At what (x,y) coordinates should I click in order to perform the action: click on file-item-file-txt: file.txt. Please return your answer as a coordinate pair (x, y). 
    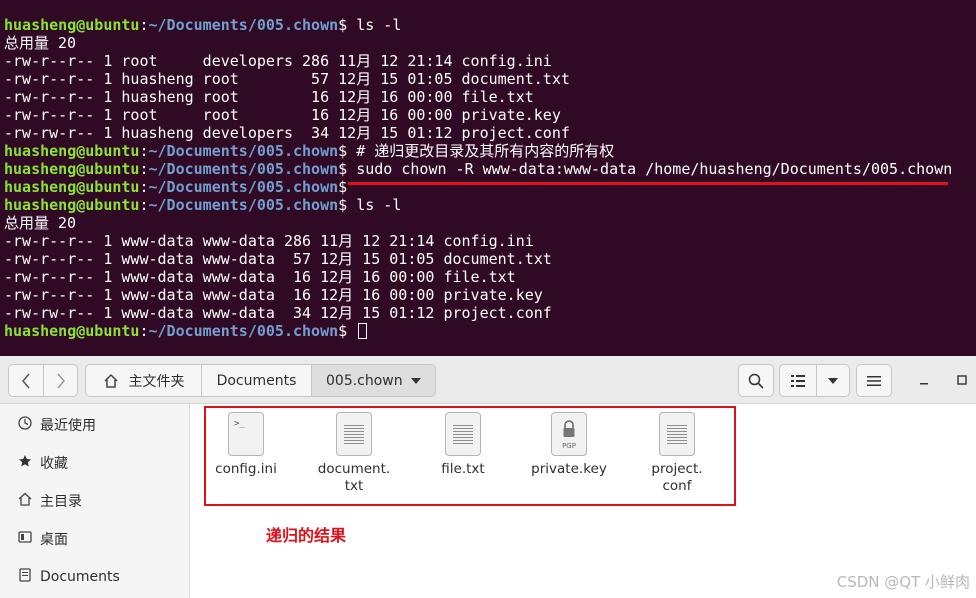
    Looking at the image, I should click on (463, 445).